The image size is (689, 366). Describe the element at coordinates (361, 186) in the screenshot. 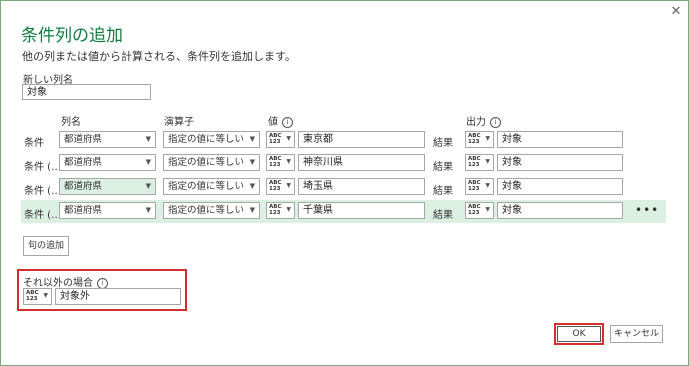

I see `value-input: 埼玉県` at that location.